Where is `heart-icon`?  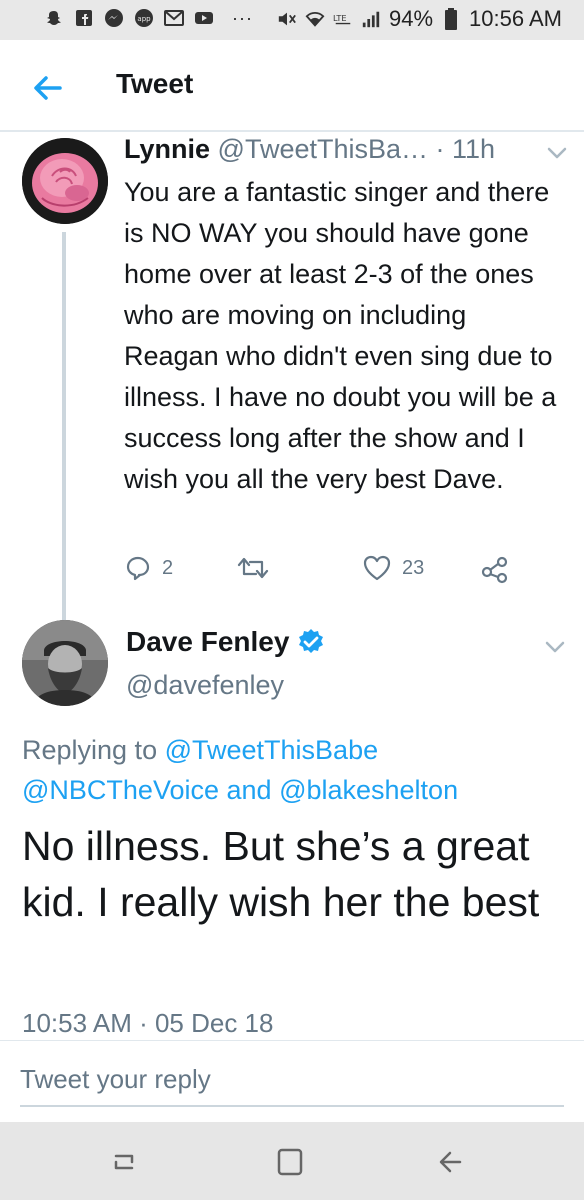 heart-icon is located at coordinates (377, 568).